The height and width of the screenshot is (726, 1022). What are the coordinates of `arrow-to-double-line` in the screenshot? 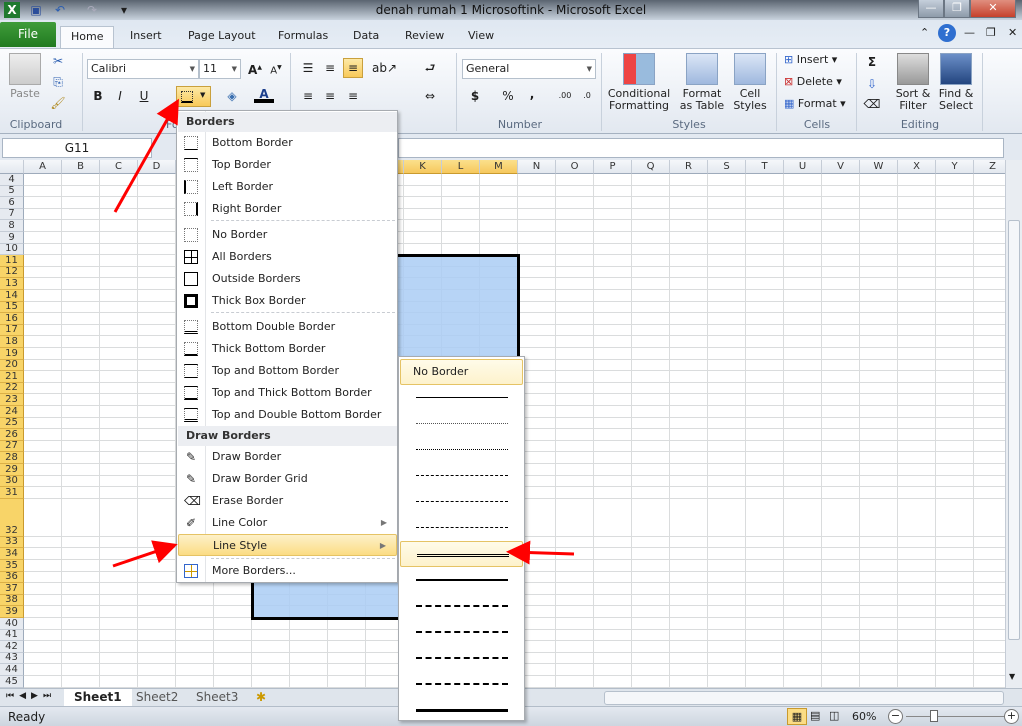 It's located at (540, 552).